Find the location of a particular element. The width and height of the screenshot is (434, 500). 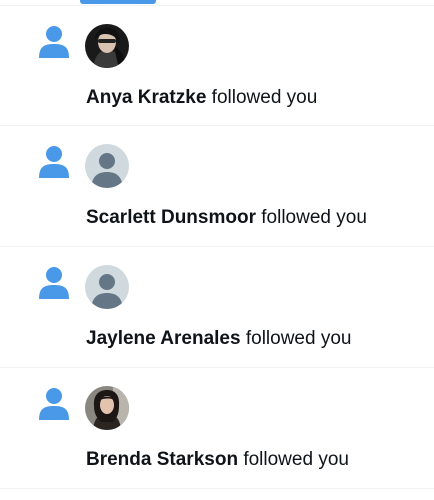

user-name-link: Scarlett Dunsmoor is located at coordinates (171, 217).